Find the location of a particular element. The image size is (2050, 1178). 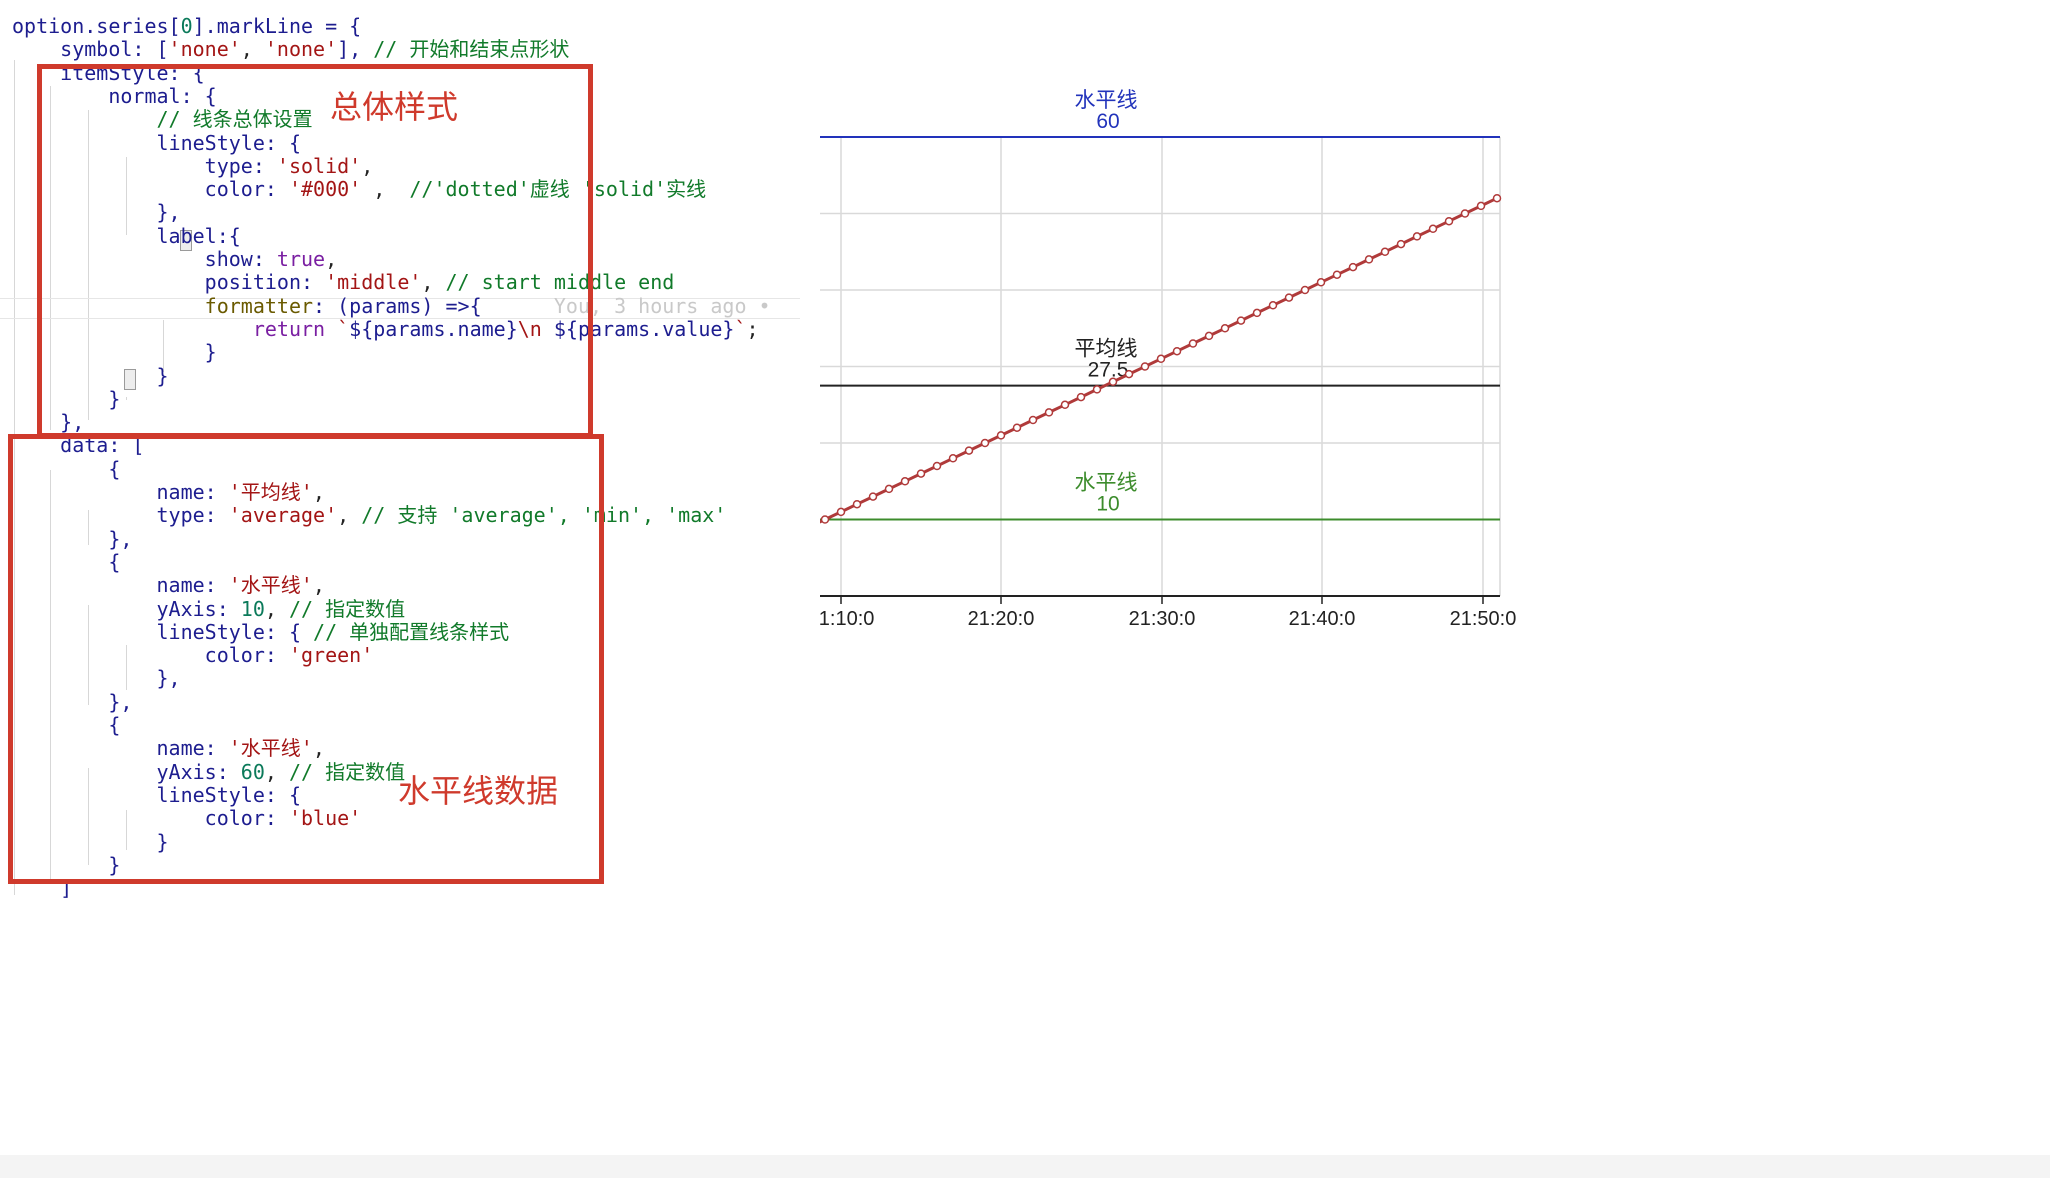

bottom-strip is located at coordinates (1025, 1166).